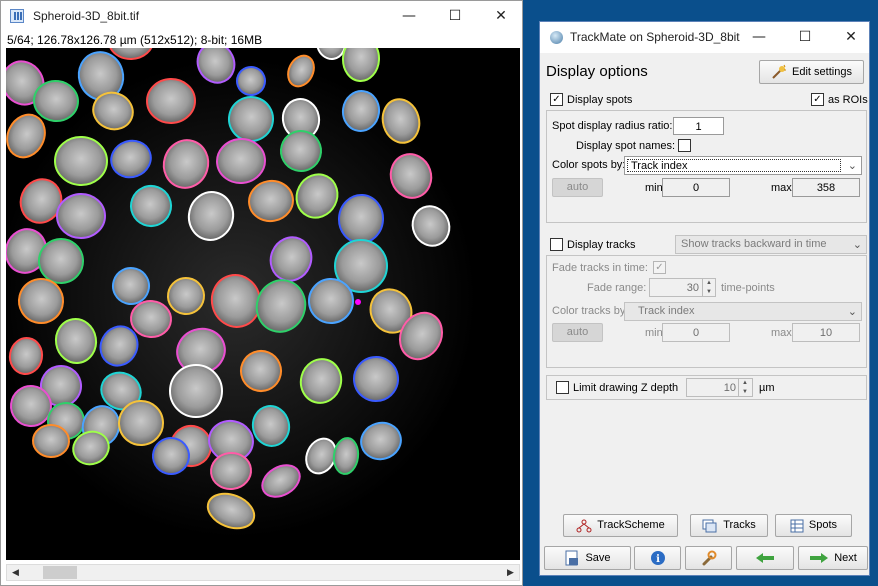  Describe the element at coordinates (654, 188) in the screenshot. I see `spots-min-label: min` at that location.